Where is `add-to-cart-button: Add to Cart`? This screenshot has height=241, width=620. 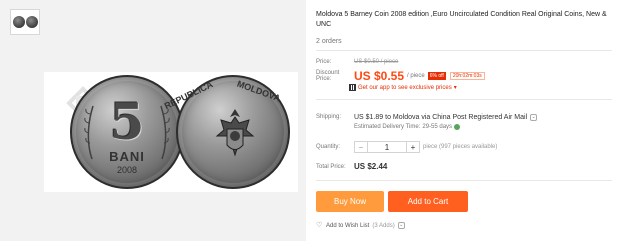 add-to-cart-button: Add to Cart is located at coordinates (428, 201).